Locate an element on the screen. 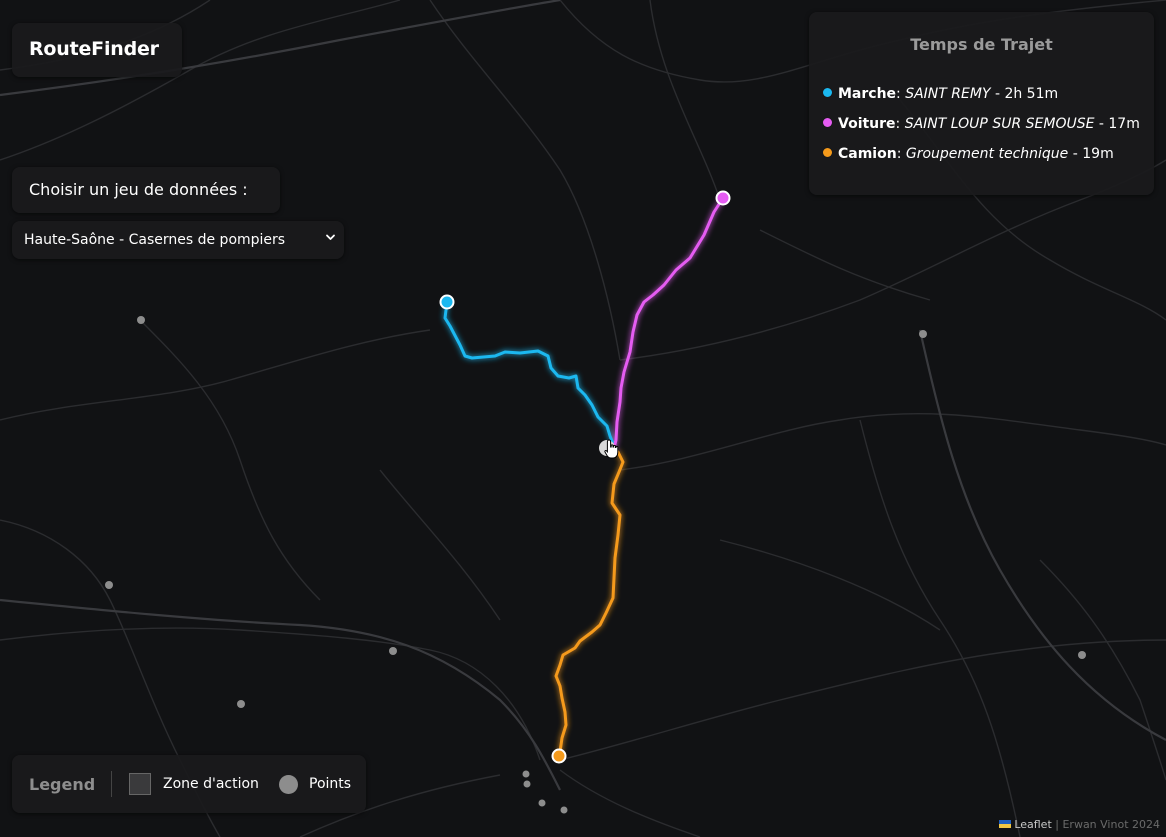 This screenshot has height=837, width=1166. walk-dot-icon is located at coordinates (827, 92).